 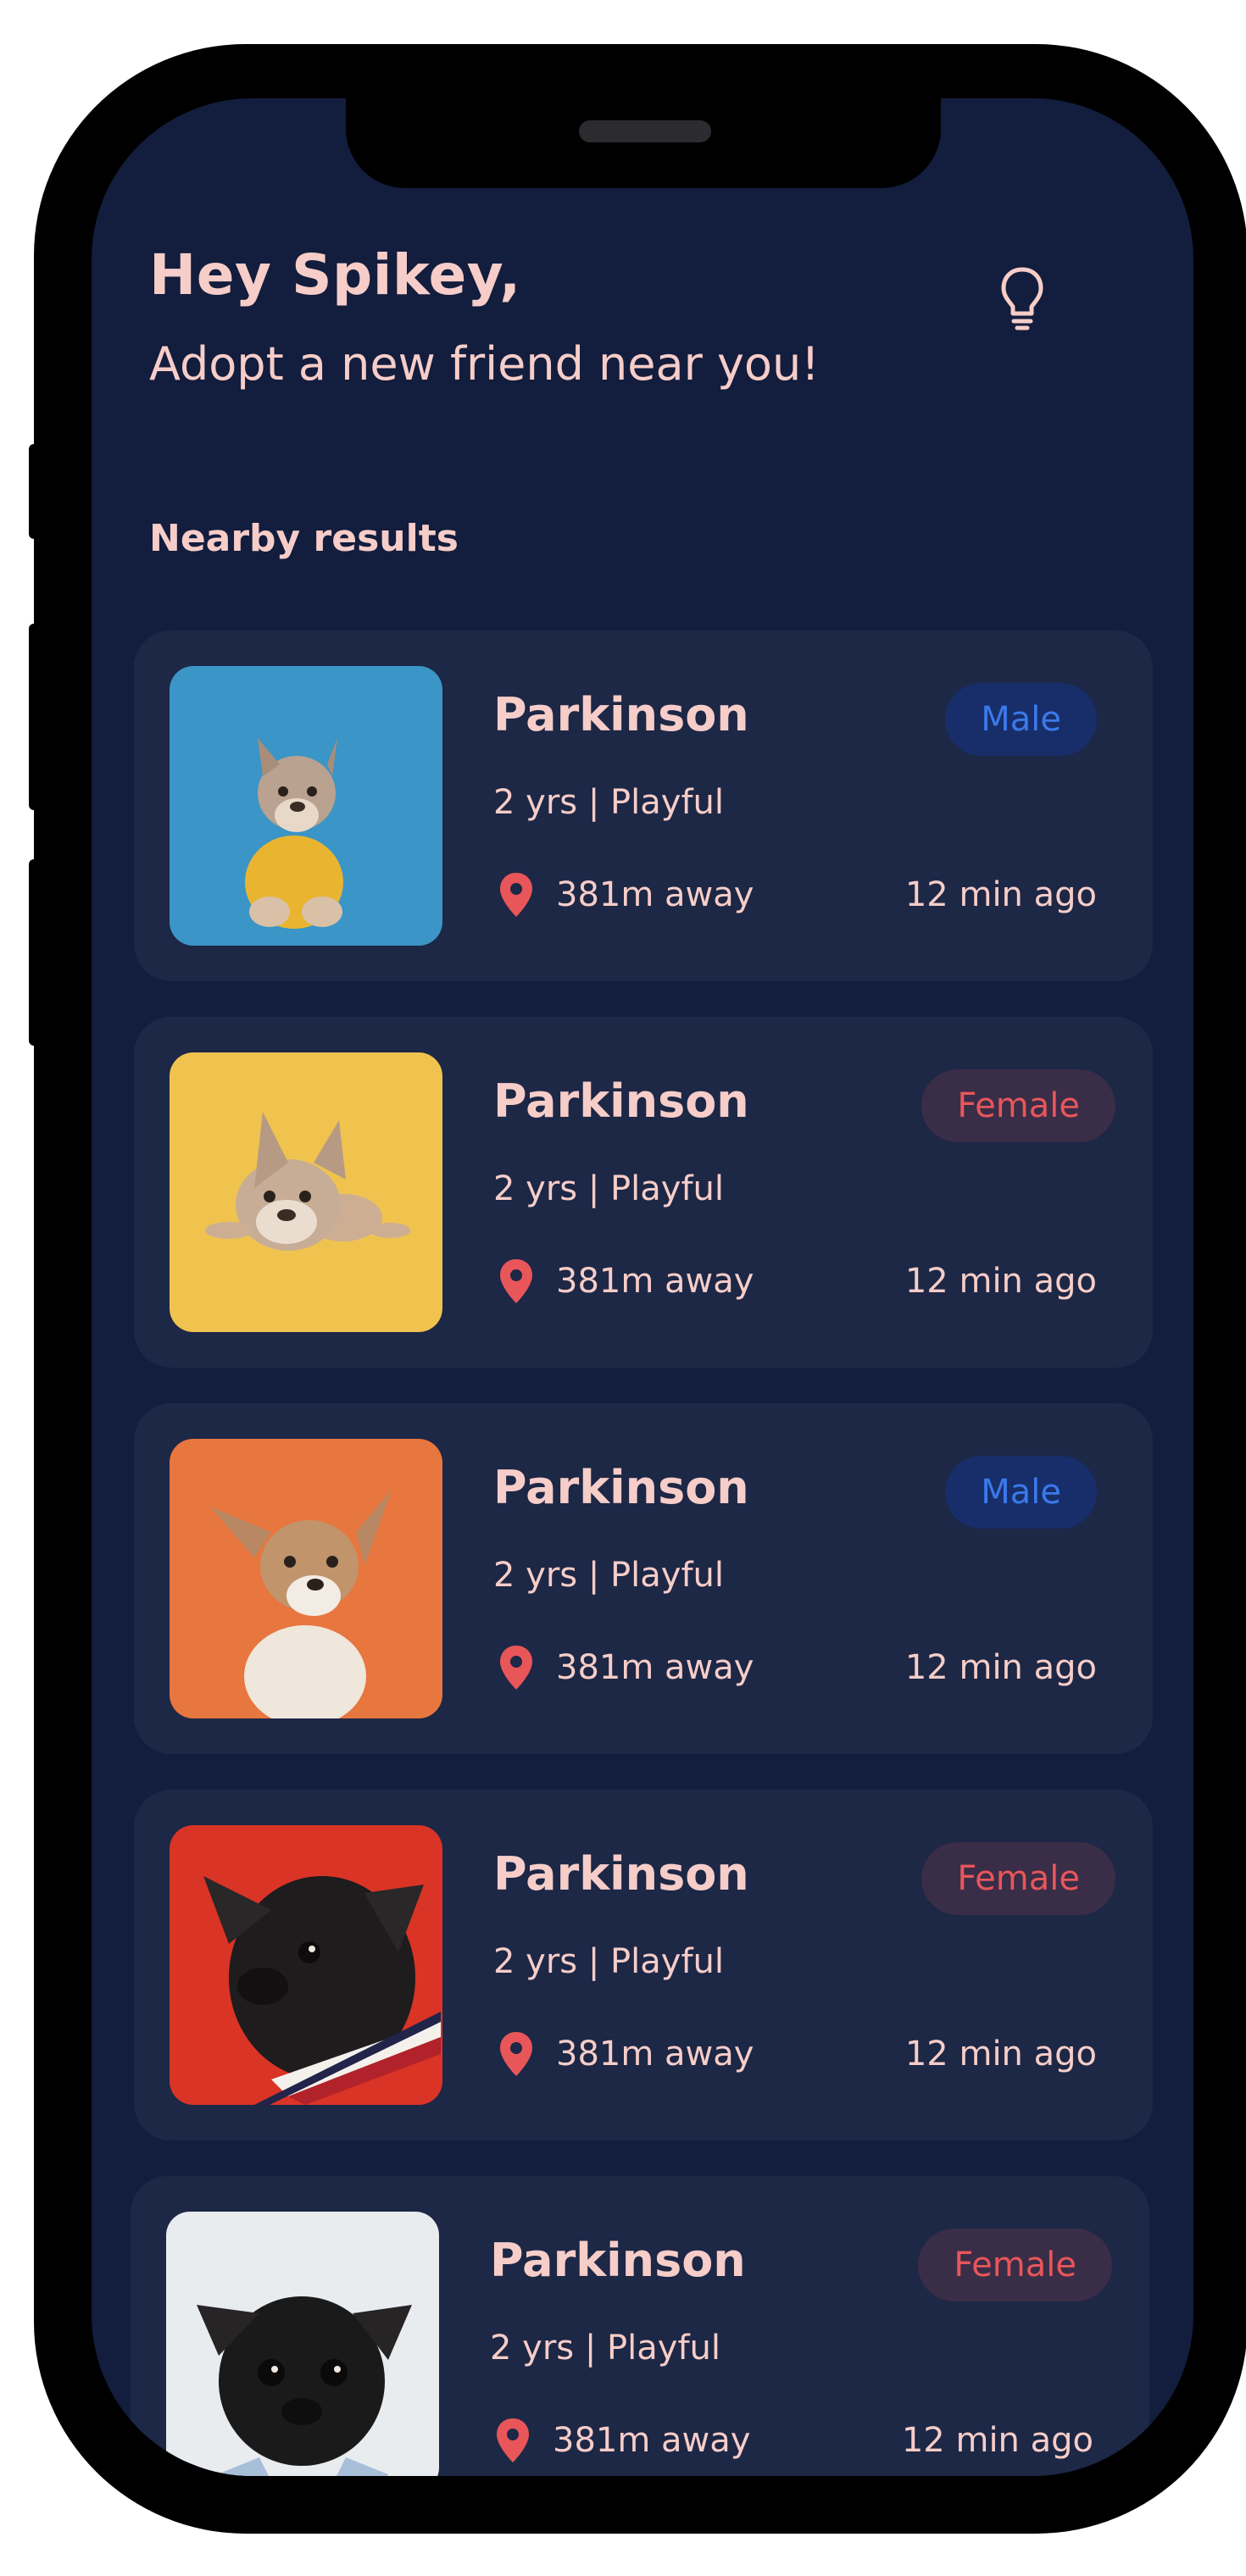 I want to click on volume-down-button, so click(x=35, y=952).